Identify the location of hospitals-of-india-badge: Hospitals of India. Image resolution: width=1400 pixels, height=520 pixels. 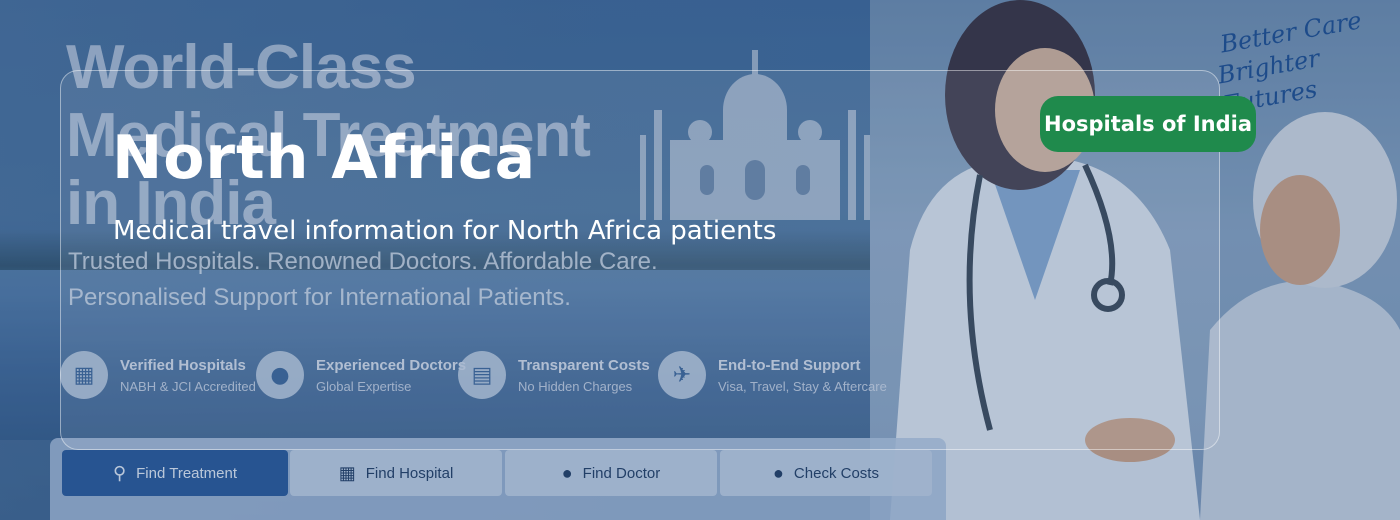
(1148, 124).